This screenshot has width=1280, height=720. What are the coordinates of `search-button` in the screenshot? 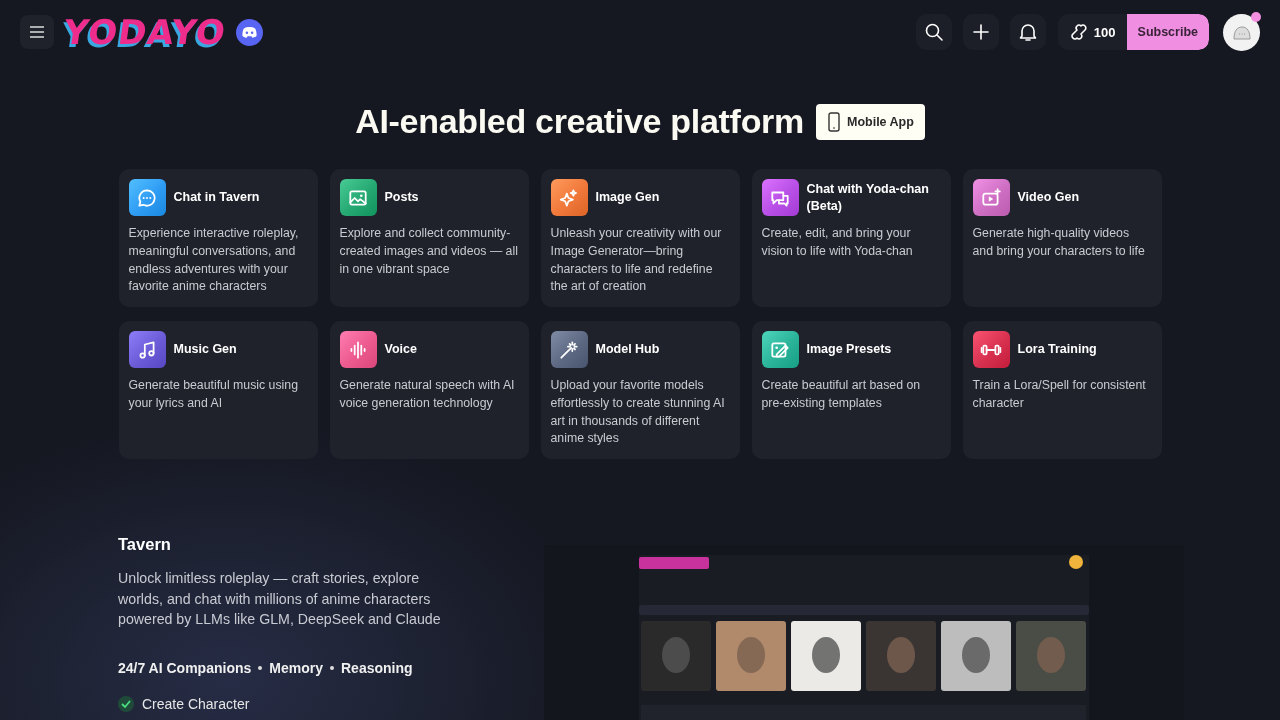 It's located at (933, 32).